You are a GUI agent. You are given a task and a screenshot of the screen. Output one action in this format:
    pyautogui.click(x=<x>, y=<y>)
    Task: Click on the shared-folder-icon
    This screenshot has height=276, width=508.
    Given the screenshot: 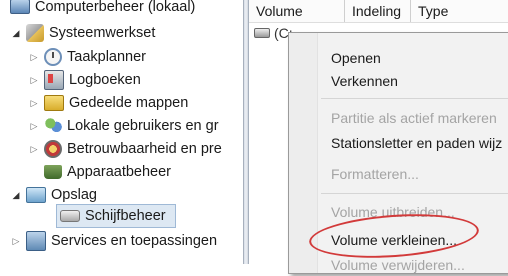 What is the action you would take?
    pyautogui.click(x=54, y=103)
    